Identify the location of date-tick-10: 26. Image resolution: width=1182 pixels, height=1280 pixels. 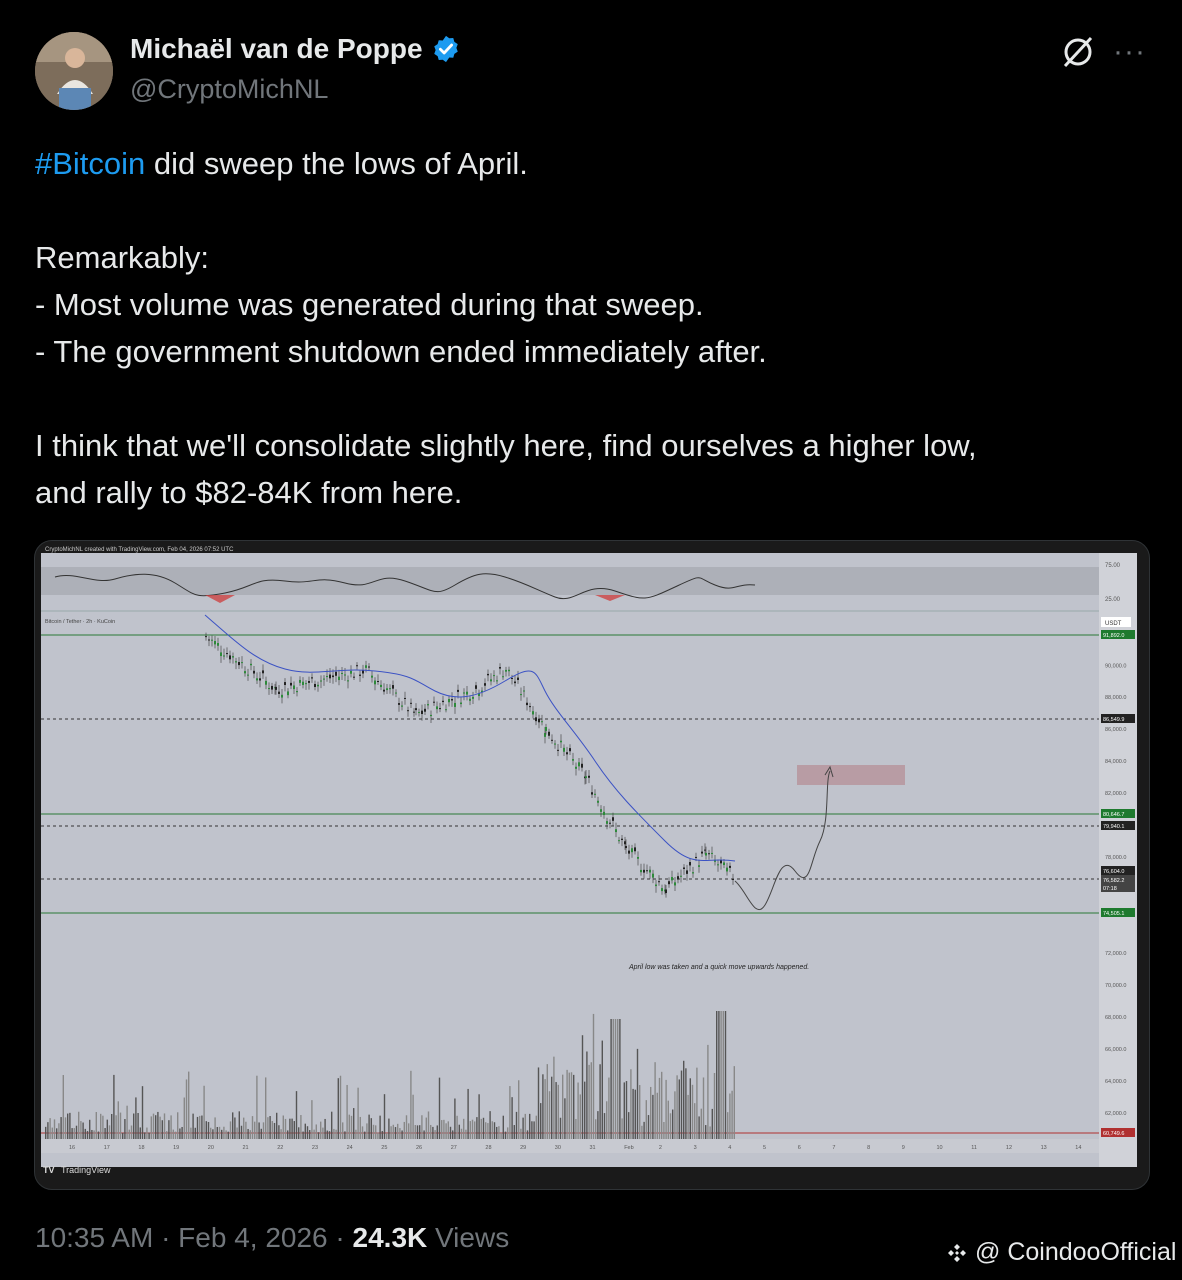
(419, 1148).